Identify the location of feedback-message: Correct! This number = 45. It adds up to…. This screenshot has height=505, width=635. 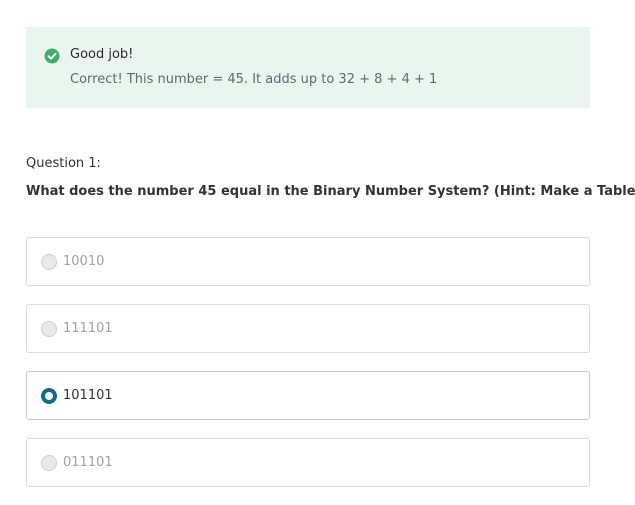
(254, 79).